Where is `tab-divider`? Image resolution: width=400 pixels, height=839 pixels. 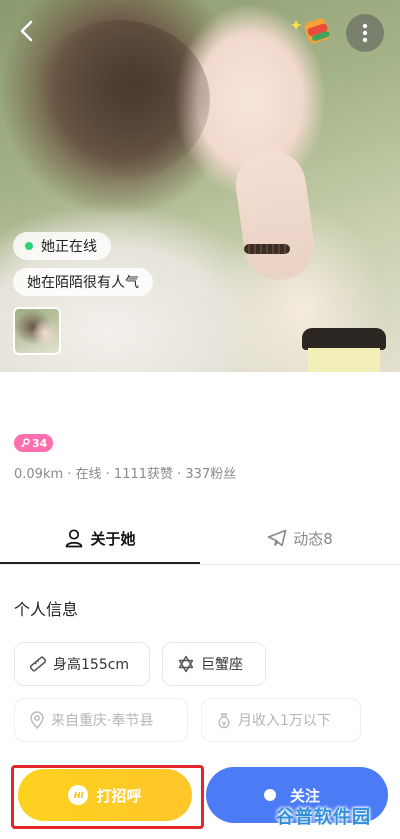 tab-divider is located at coordinates (200, 564).